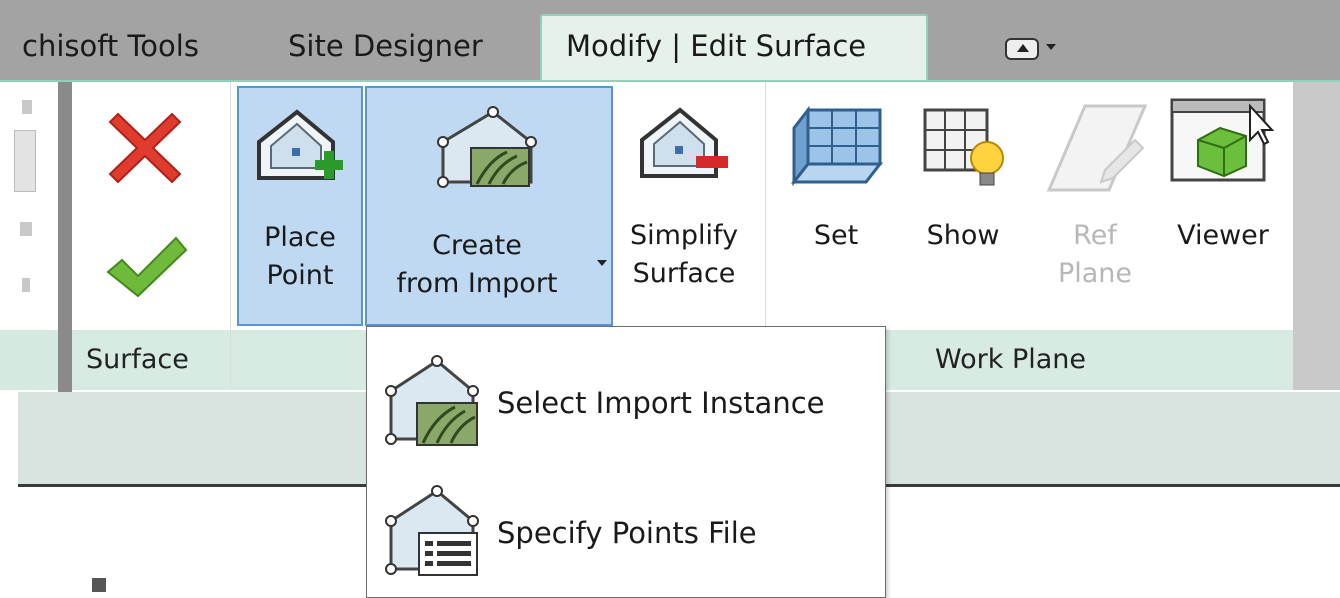 The width and height of the screenshot is (1340, 598). I want to click on set-work-plane-button: Set, so click(836, 206).